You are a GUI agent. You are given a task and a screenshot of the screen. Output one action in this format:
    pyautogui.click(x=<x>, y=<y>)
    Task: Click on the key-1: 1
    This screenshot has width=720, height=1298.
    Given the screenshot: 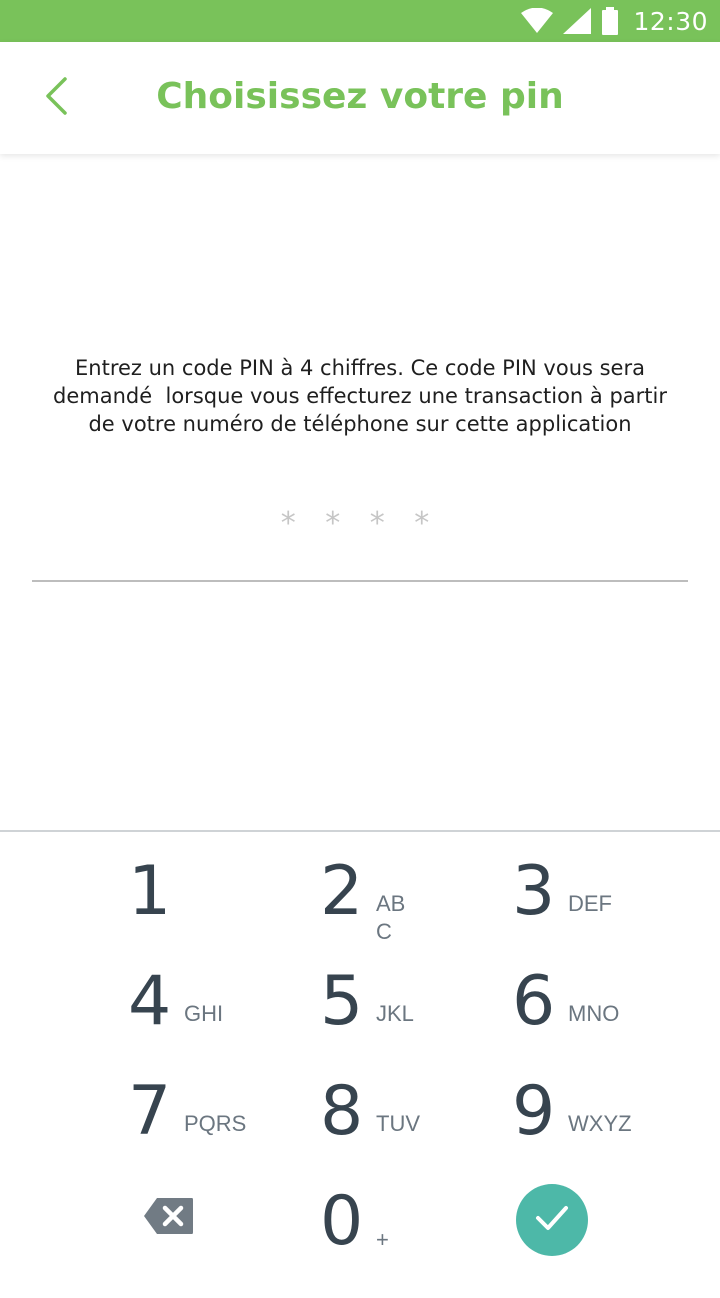 What is the action you would take?
    pyautogui.click(x=224, y=913)
    